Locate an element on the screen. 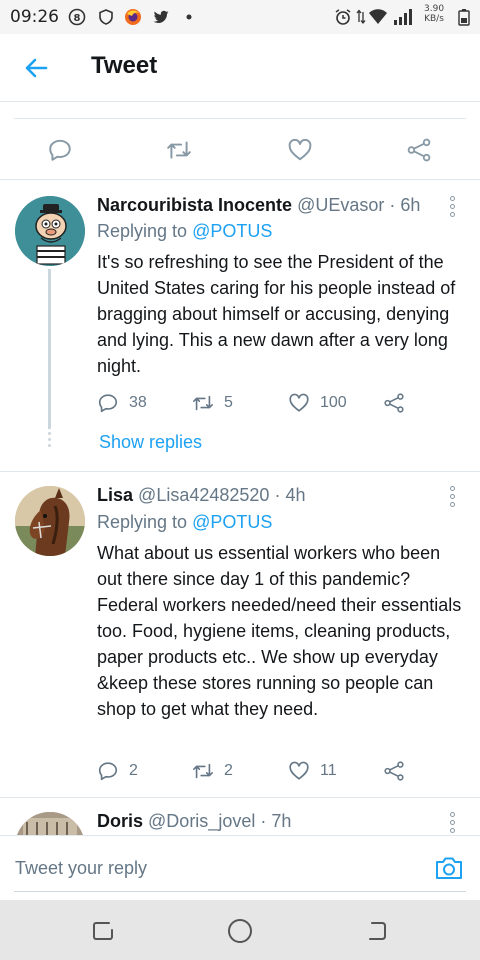  thread-line is located at coordinates (49, 349).